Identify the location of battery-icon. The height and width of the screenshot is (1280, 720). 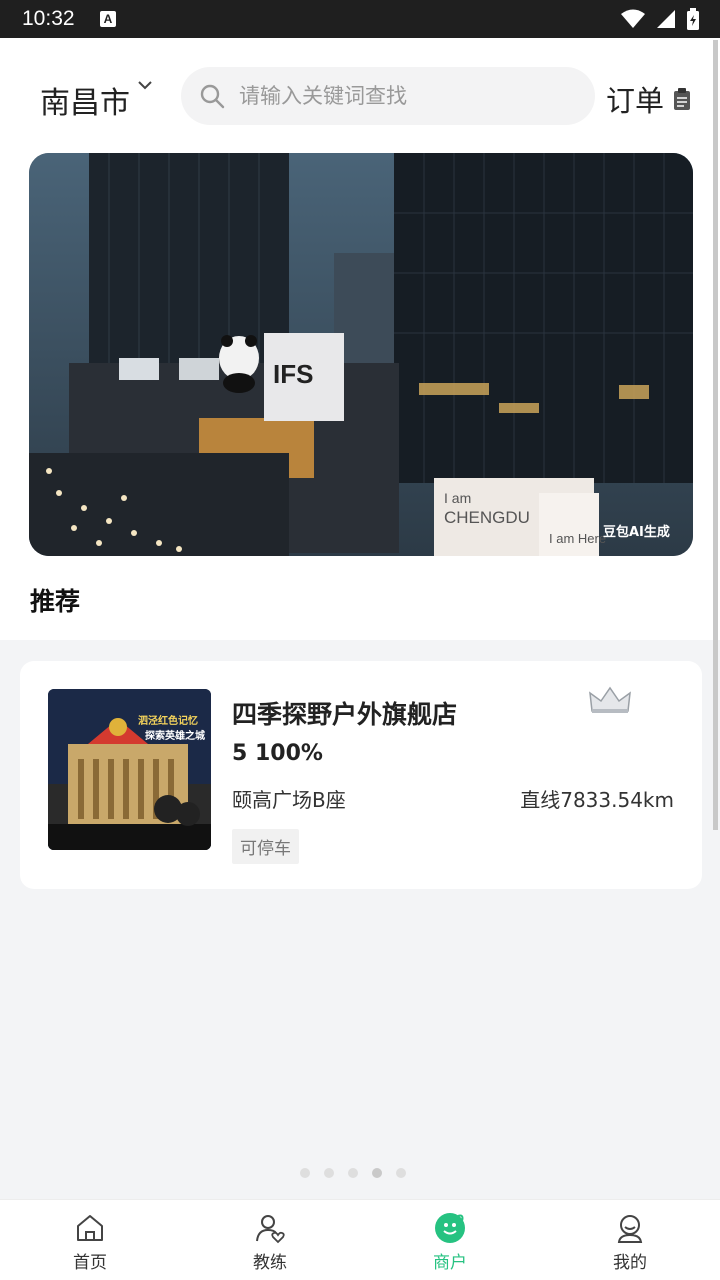
(693, 19).